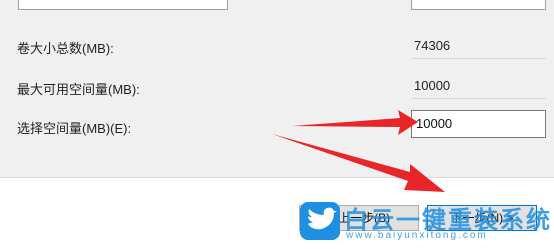  I want to click on arrow-to-input, so click(355, 122).